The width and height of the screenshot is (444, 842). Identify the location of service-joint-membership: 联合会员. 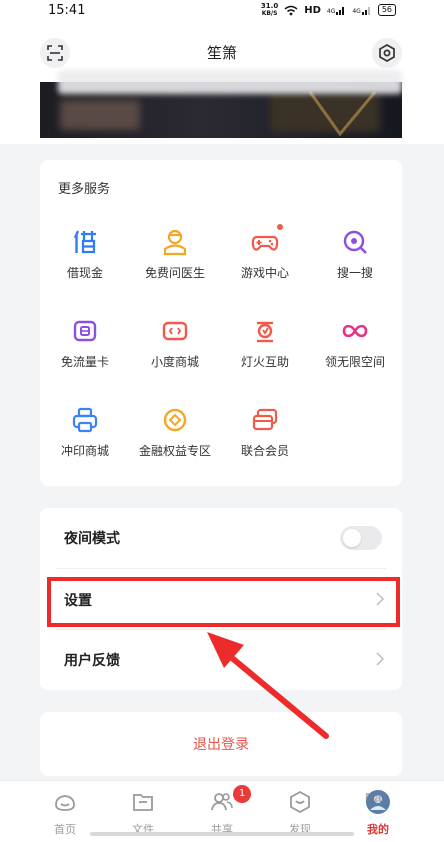
(265, 432).